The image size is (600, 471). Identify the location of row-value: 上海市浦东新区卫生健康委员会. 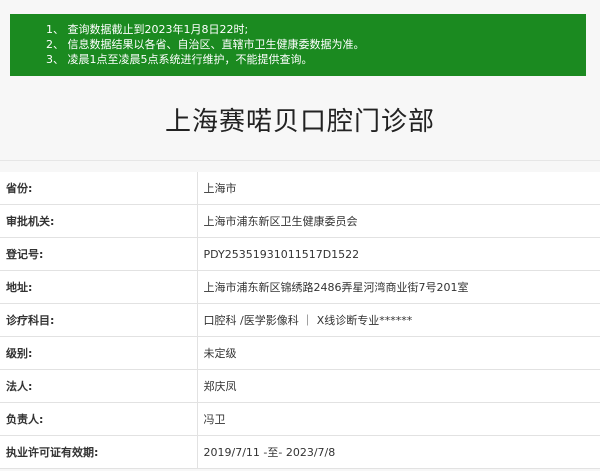
(398, 221).